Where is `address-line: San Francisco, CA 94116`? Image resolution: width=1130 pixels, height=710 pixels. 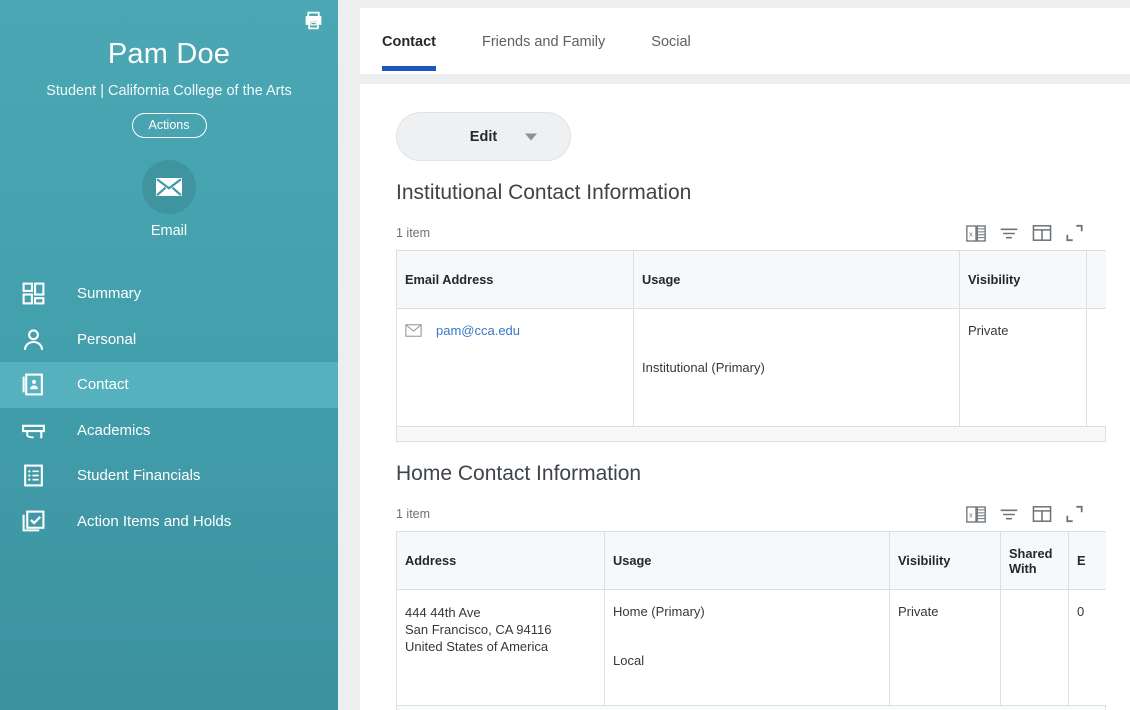
address-line: San Francisco, CA 94116 is located at coordinates (478, 629).